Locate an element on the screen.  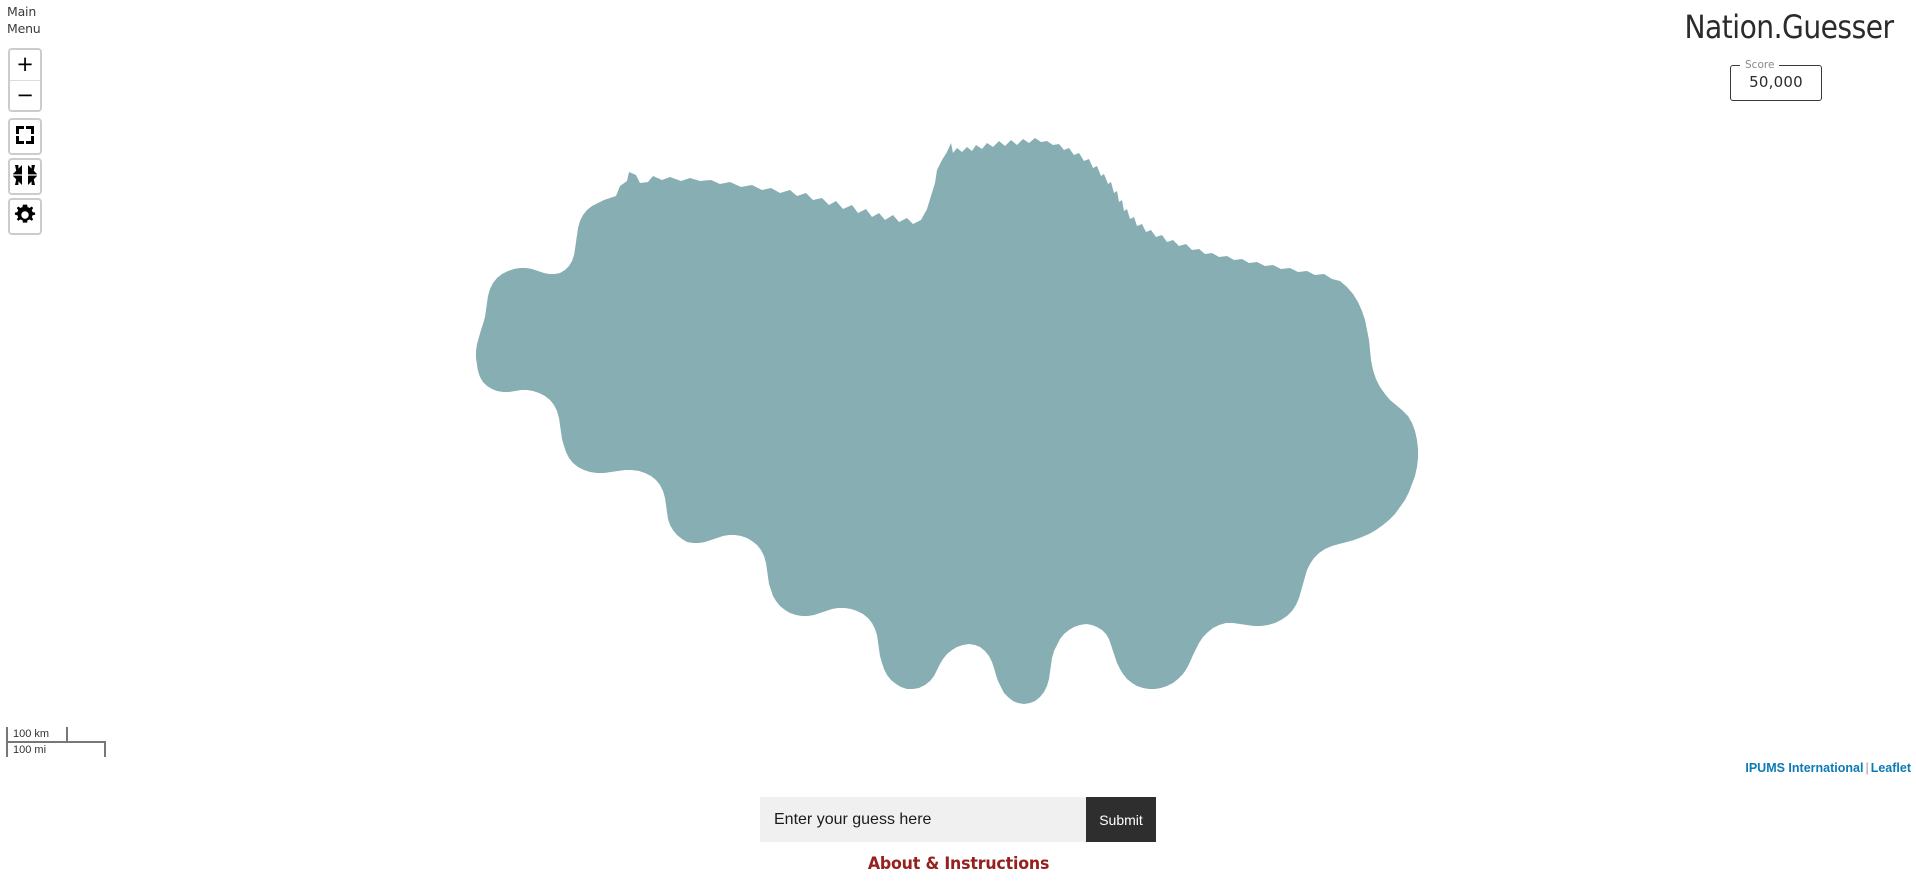
contract-icon is located at coordinates (25, 175).